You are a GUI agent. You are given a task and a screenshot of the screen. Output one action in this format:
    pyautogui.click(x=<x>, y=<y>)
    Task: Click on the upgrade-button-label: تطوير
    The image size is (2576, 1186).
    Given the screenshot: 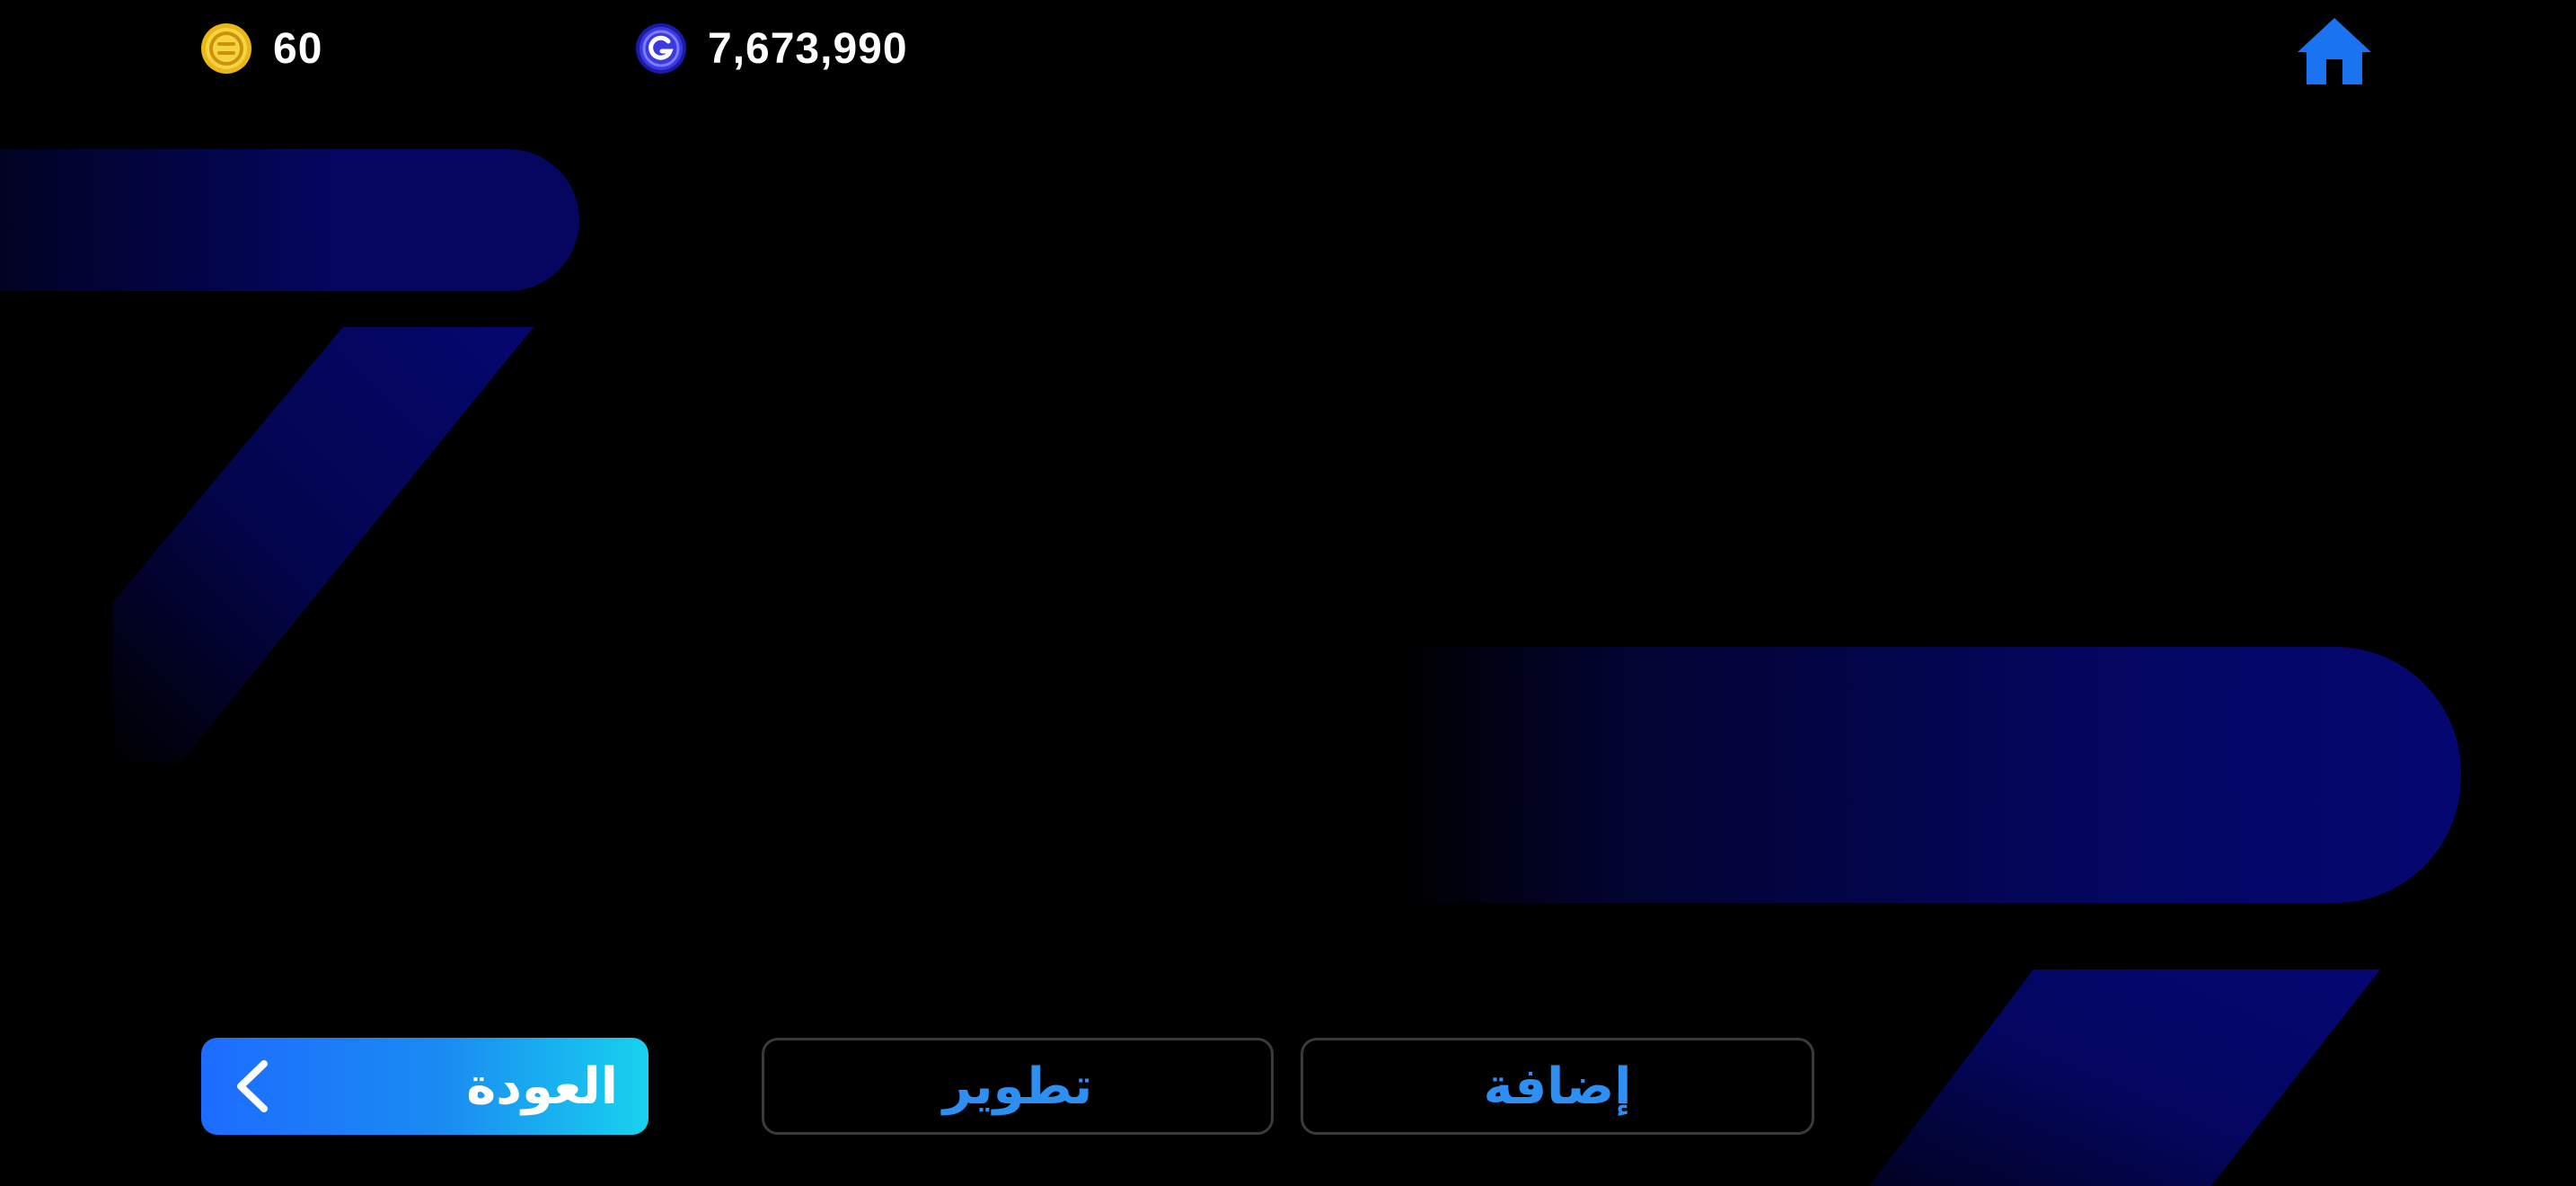 What is the action you would take?
    pyautogui.click(x=1017, y=1086)
    